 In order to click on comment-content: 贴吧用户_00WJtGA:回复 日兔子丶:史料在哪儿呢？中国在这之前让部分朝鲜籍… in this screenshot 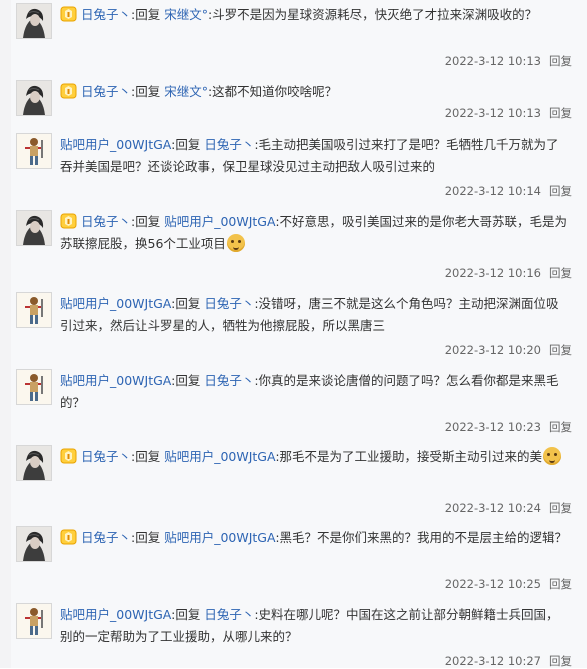, I will do `click(315, 626)`.